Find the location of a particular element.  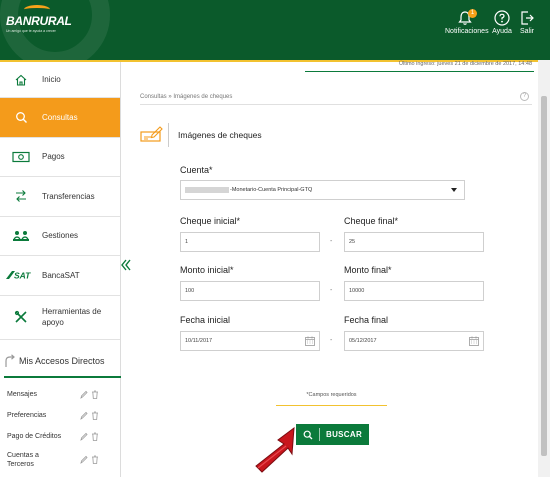

sidebar-item-label: Consultas is located at coordinates (60, 117).